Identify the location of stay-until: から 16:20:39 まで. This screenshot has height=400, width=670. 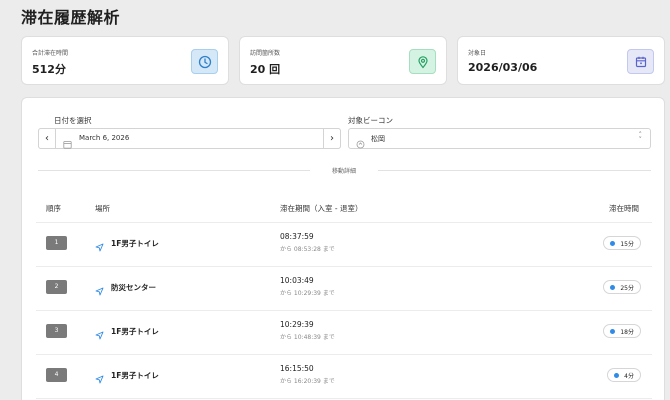
(307, 381).